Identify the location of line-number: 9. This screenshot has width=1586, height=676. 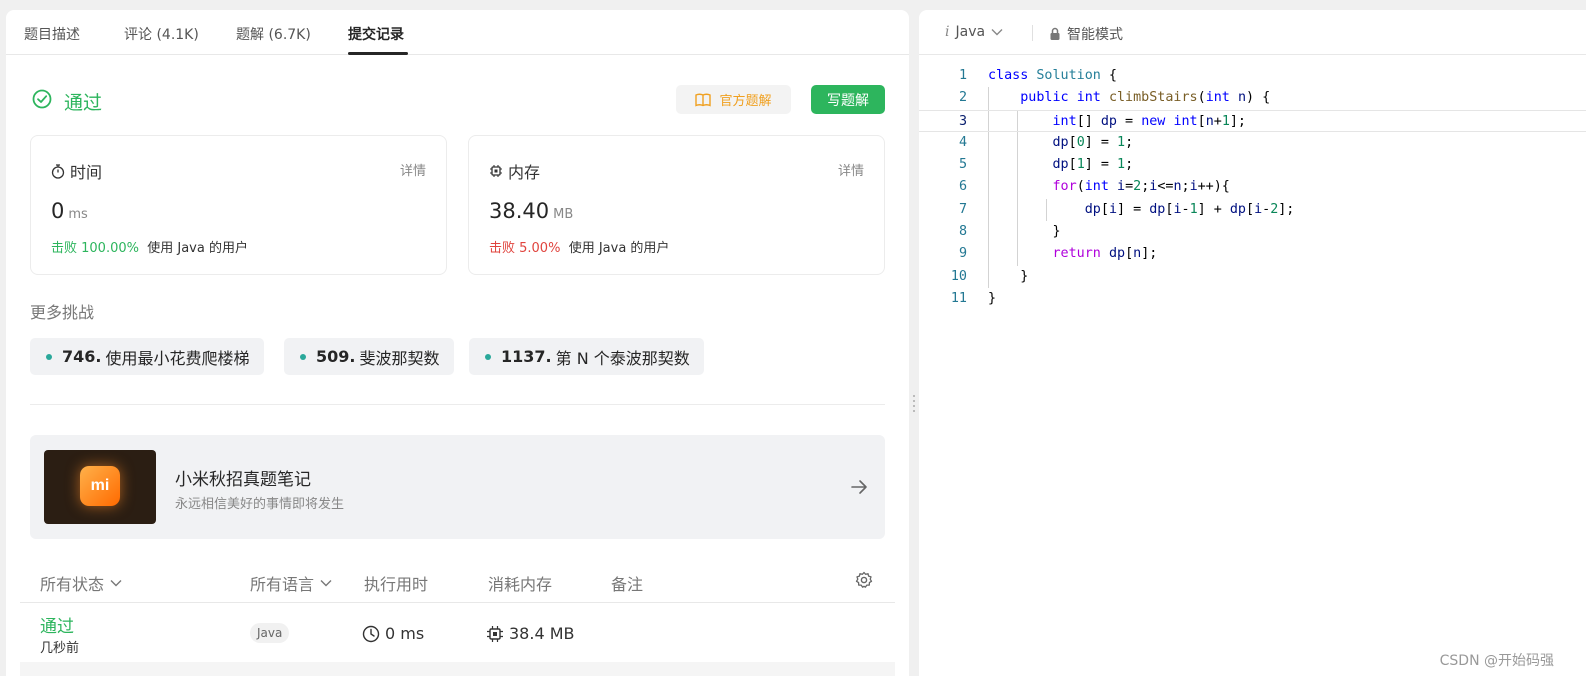
(962, 254).